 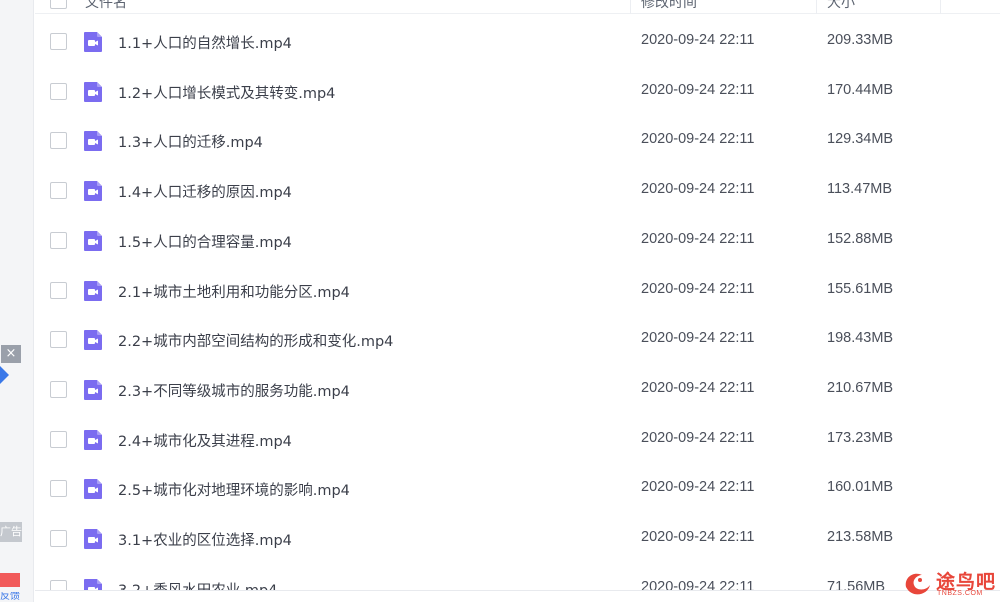 I want to click on file-size: 155.61MB, so click(x=860, y=288).